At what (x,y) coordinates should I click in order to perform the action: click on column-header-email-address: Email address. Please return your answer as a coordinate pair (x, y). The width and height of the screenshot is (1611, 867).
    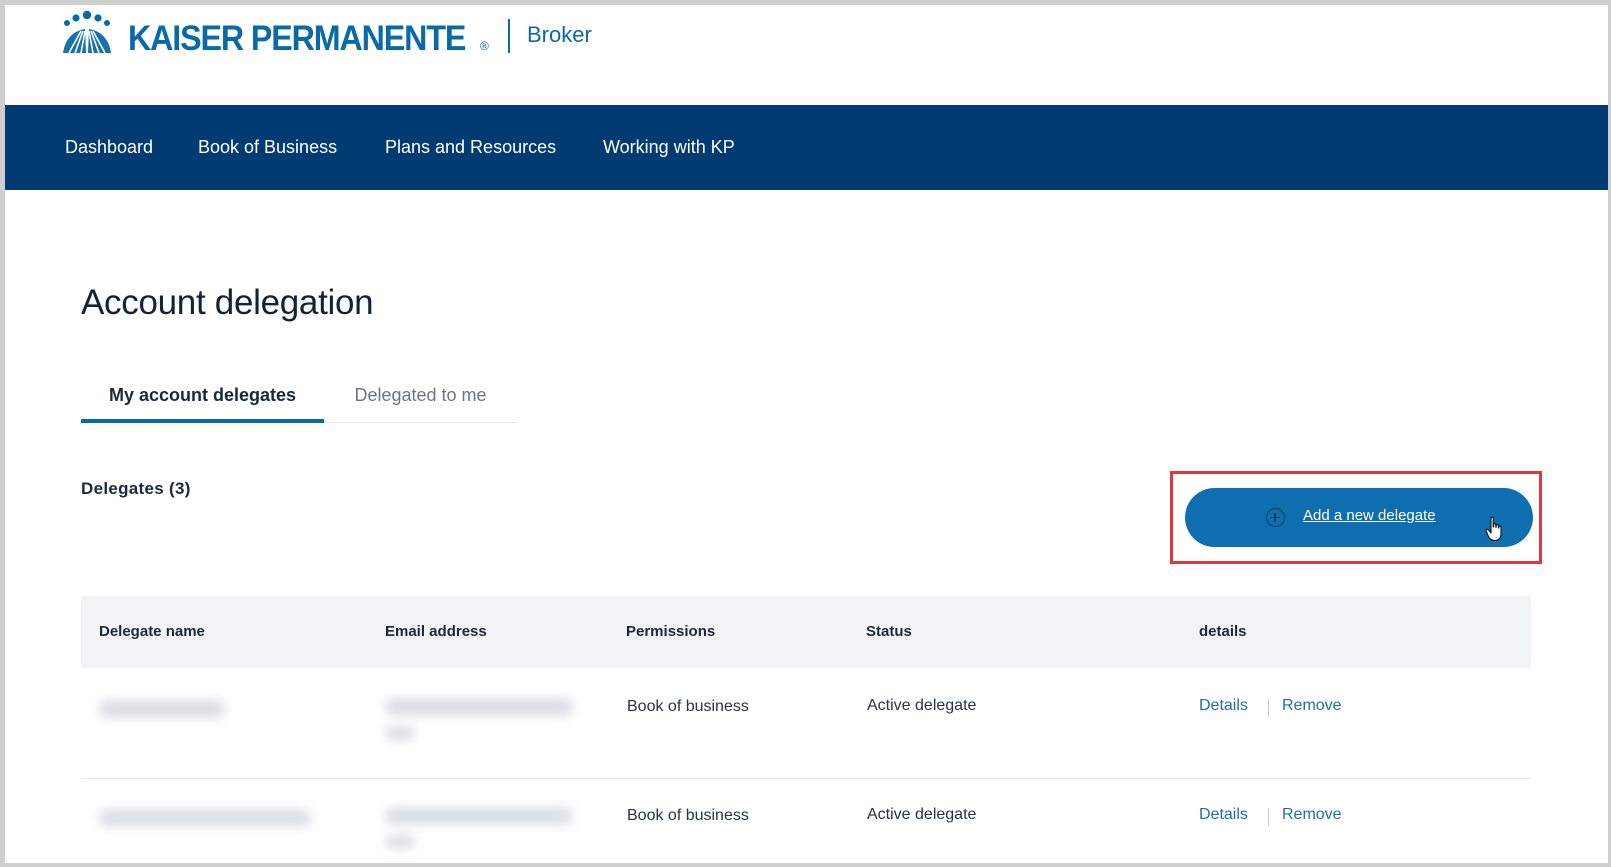
    Looking at the image, I should click on (436, 631).